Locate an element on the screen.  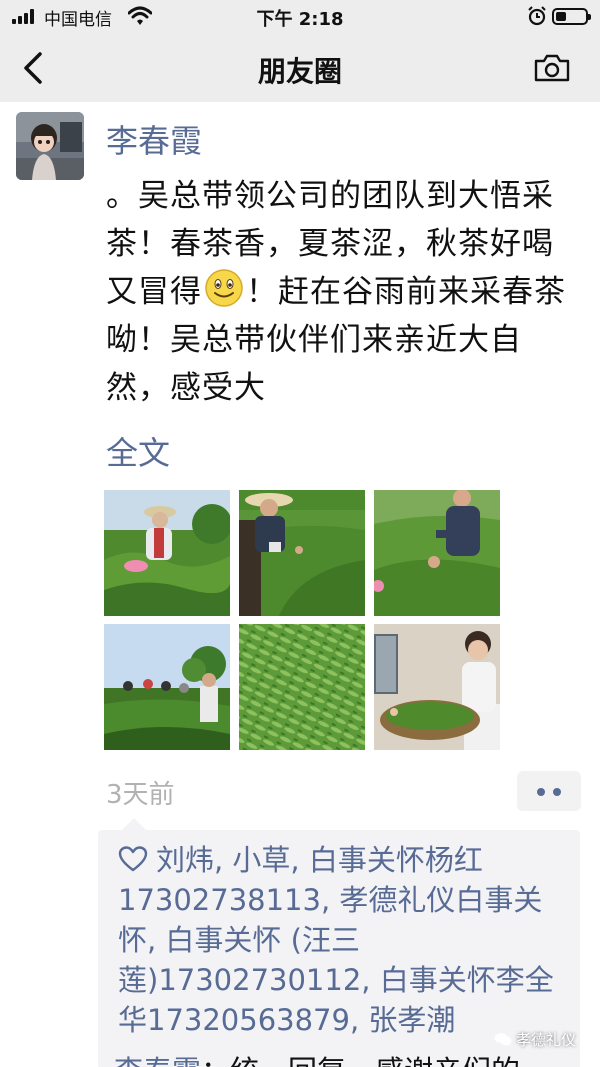
heart-icon is located at coordinates (133, 859).